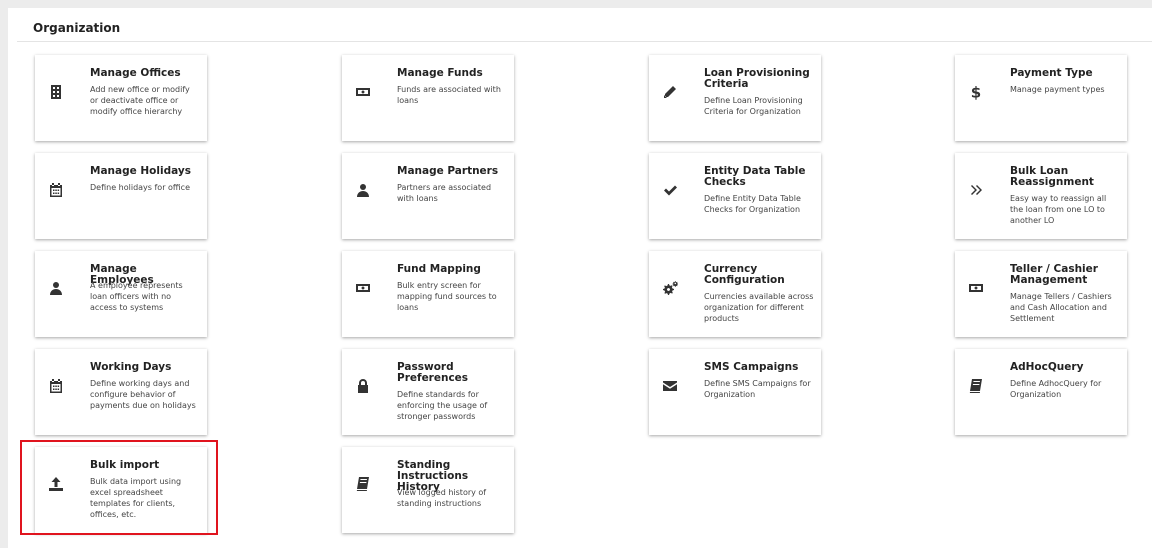 This screenshot has width=1152, height=548. I want to click on gears-icon, so click(670, 288).